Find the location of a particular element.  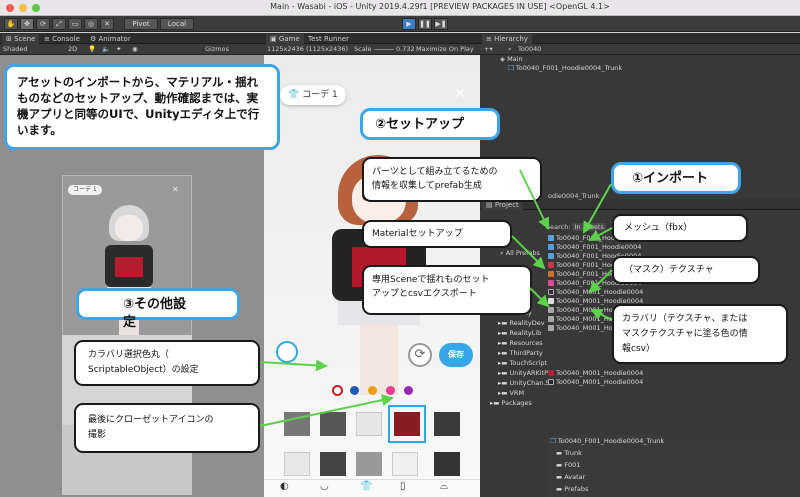

hierarchy-row-trunk: ❒ To0040_F001_Hoodie0004_Trunk is located at coordinates (565, 68).